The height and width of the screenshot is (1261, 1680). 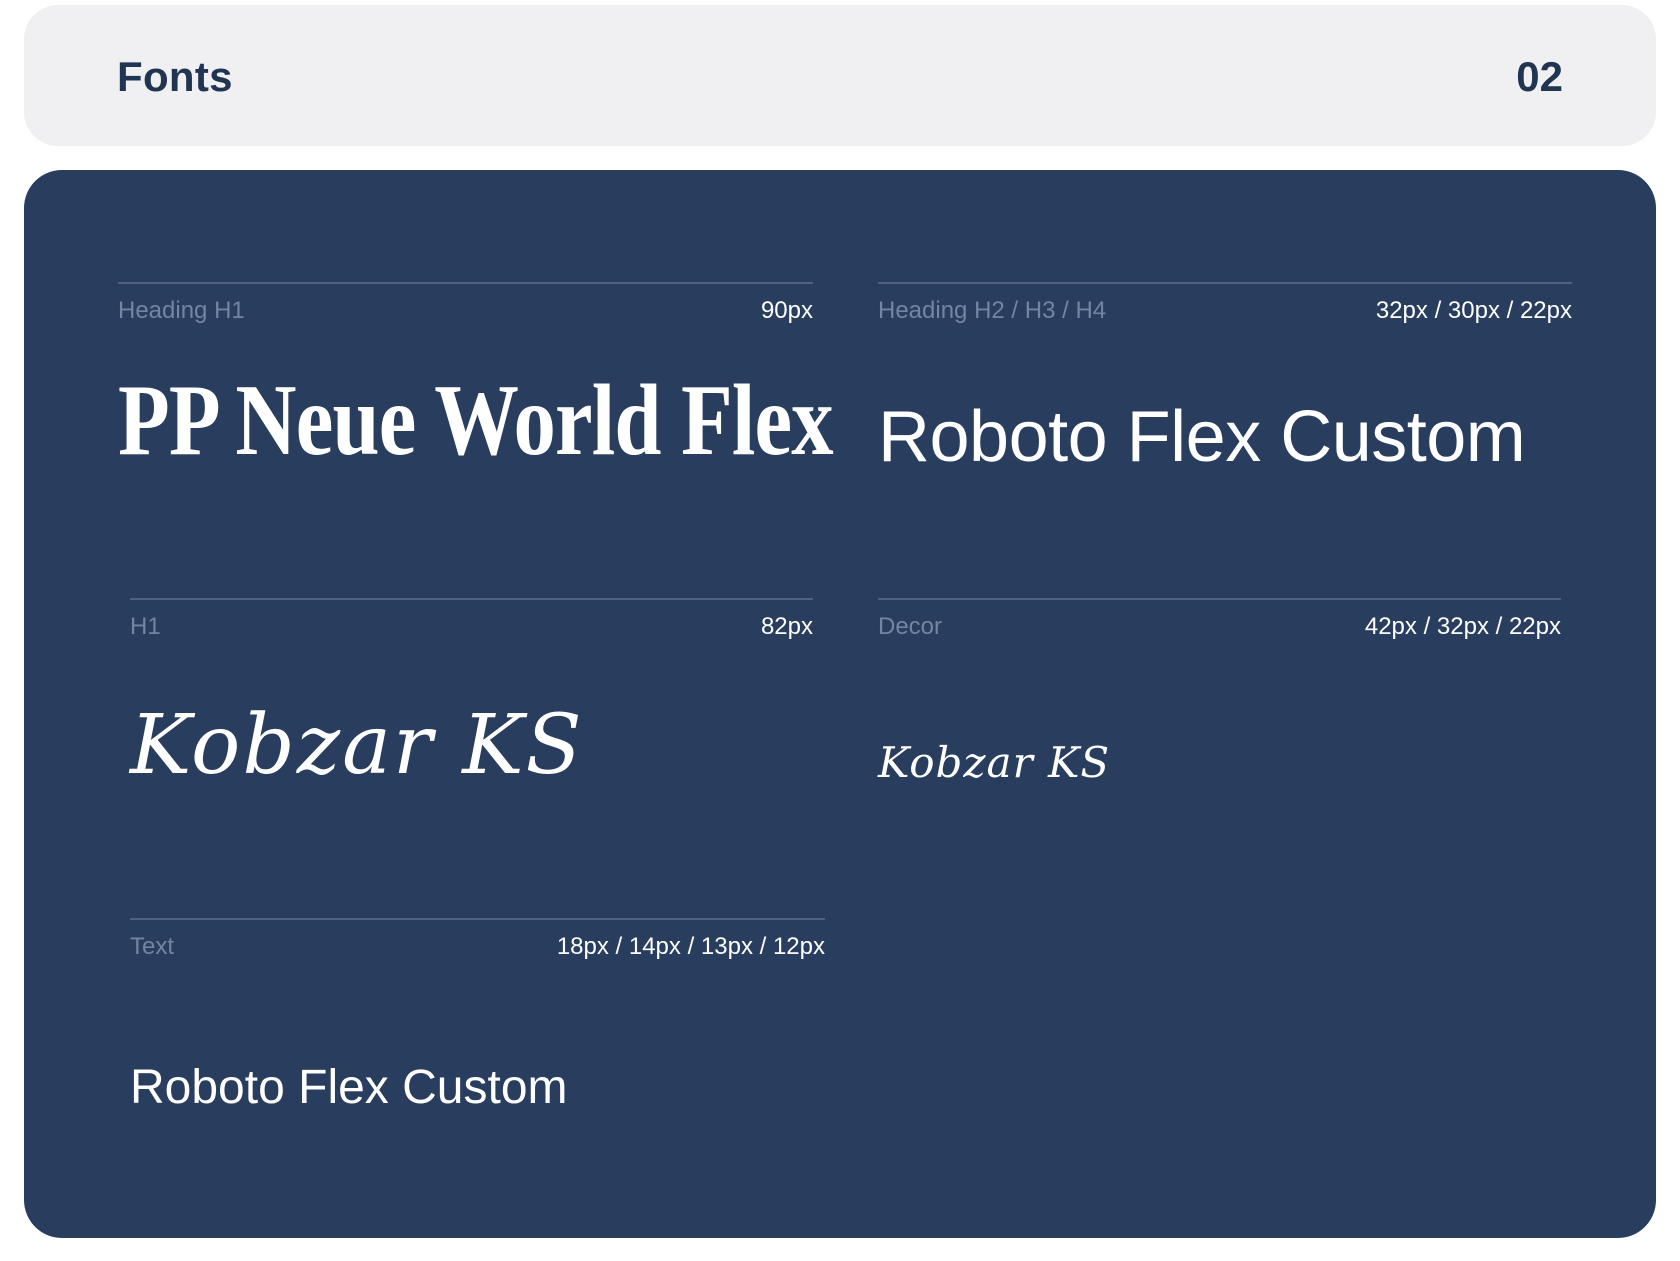 I want to click on font-sample: PP Neue World Flex, so click(x=476, y=420).